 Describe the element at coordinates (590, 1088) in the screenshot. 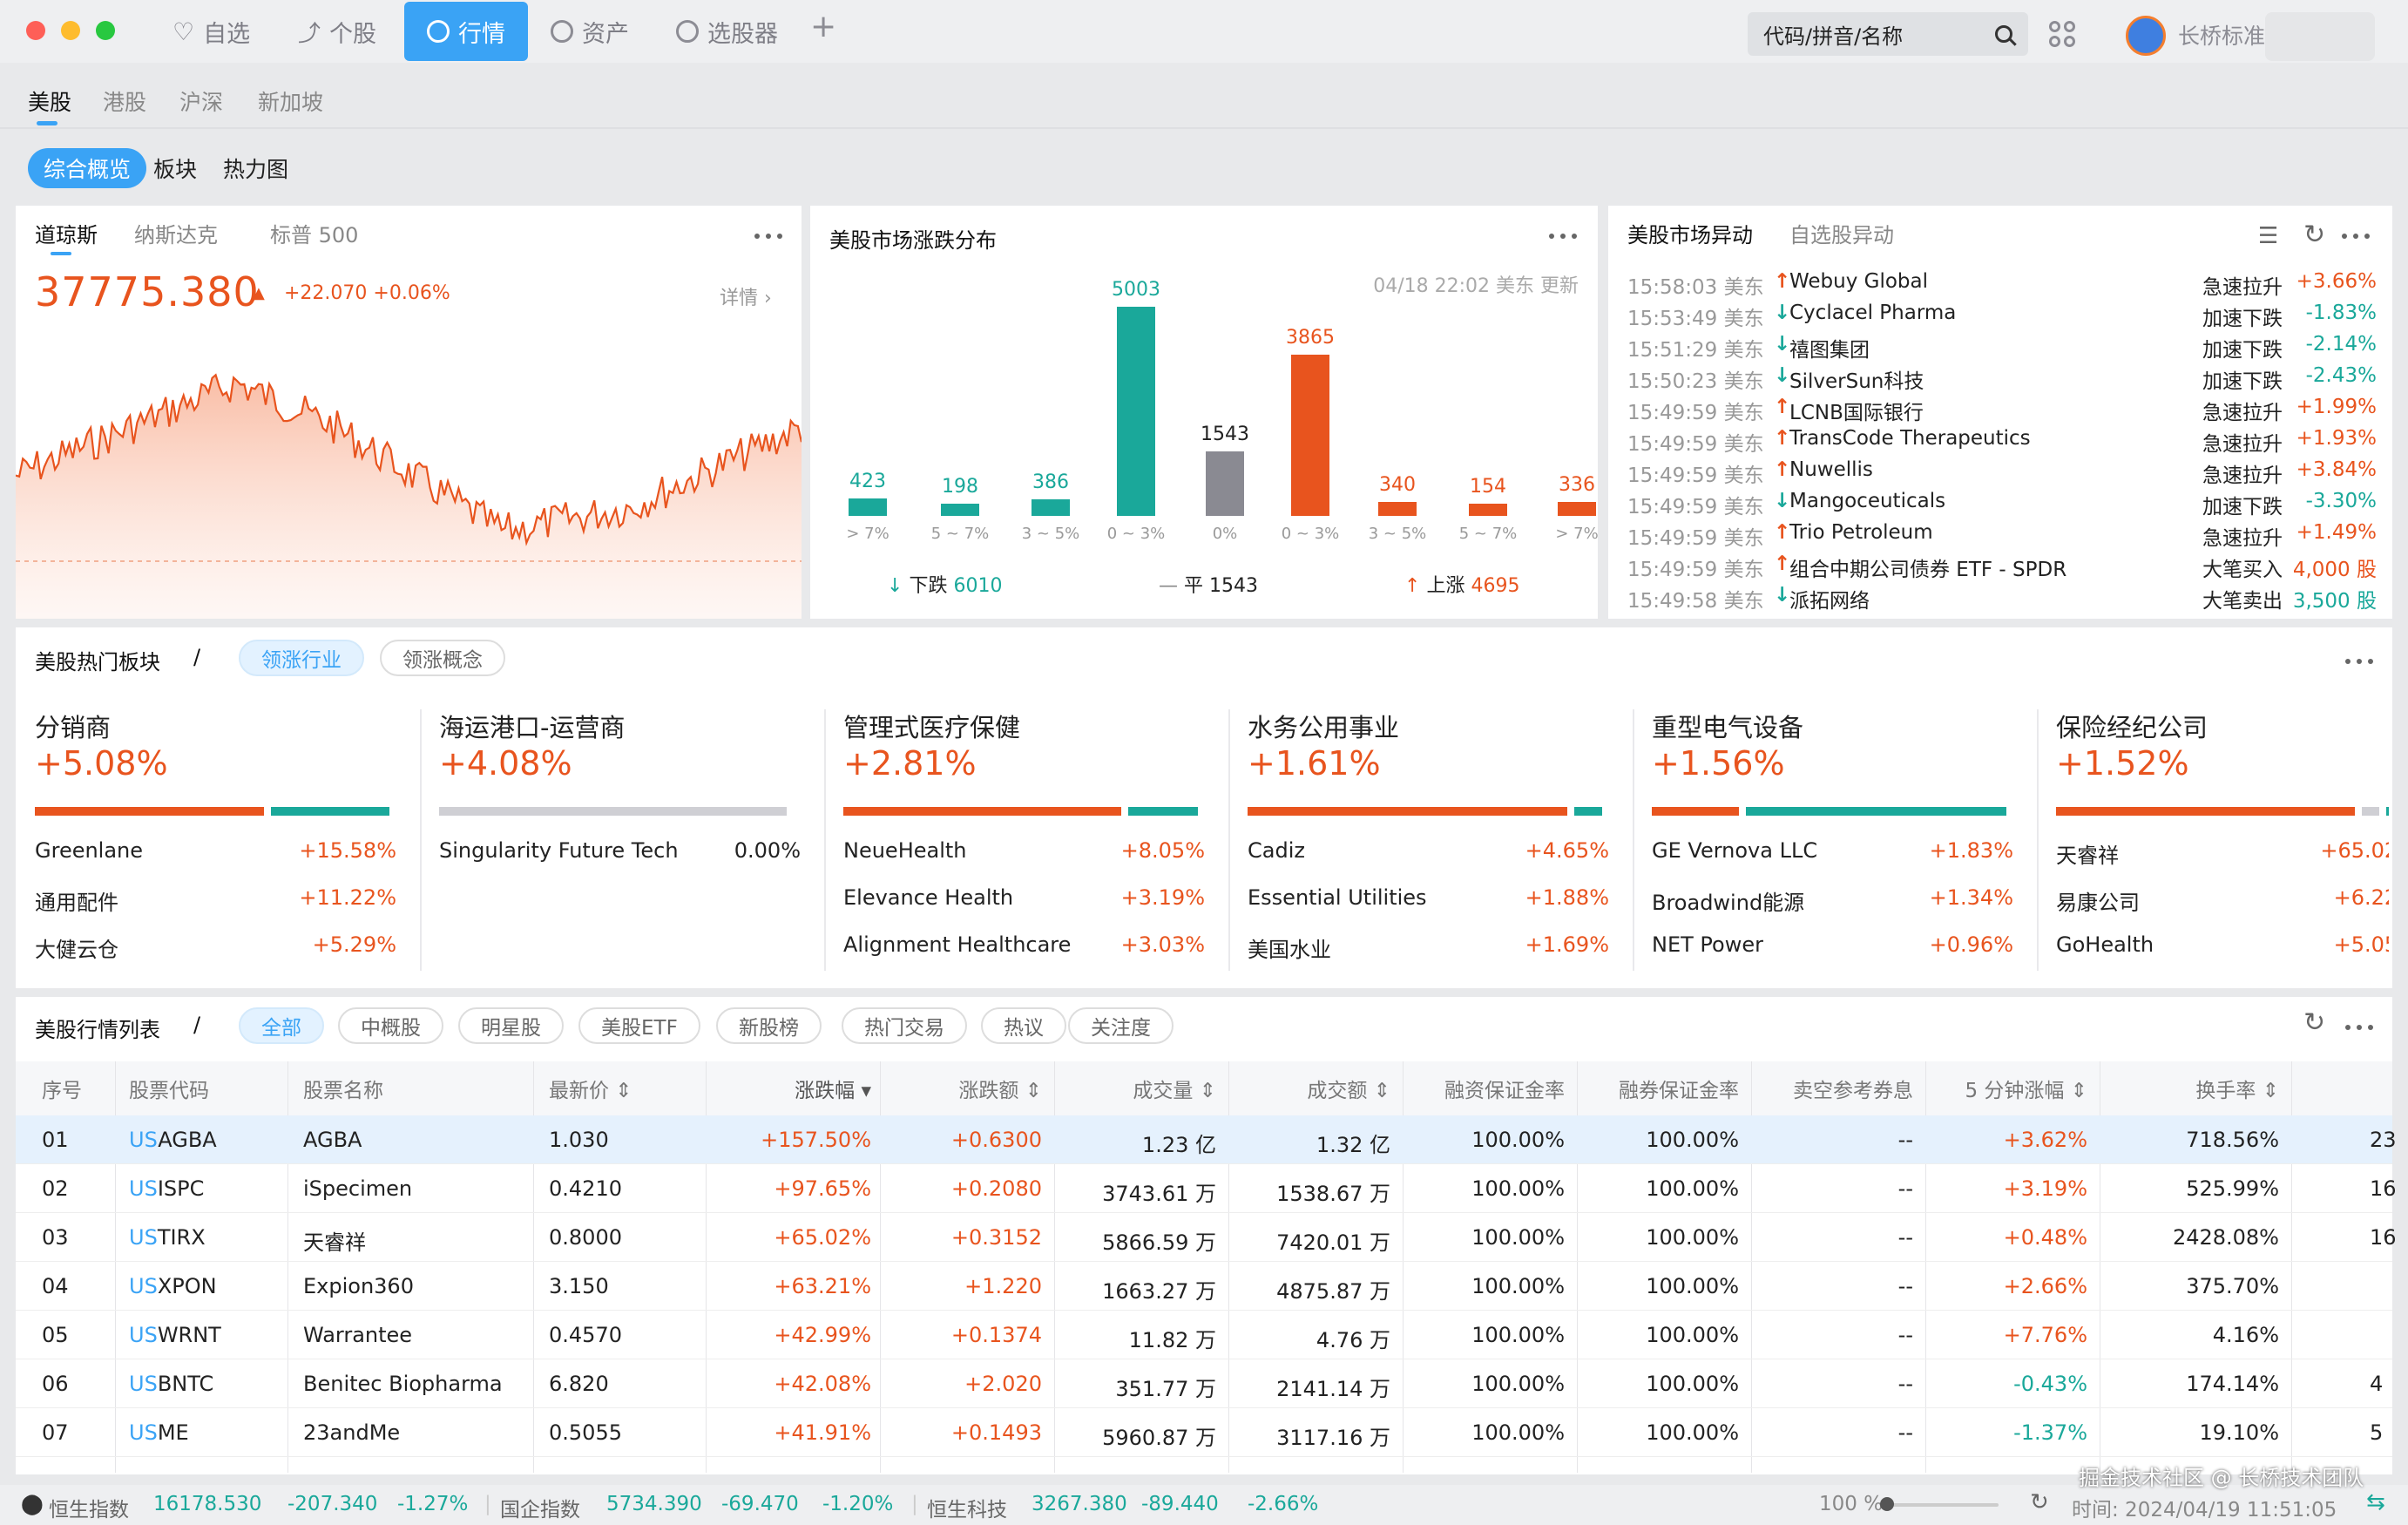

I see `column-header: 最新价 ⇕` at that location.